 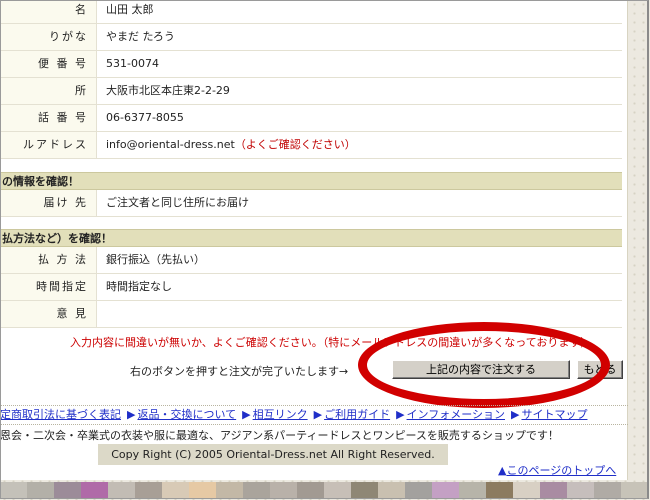 I want to click on info-row-label: 届け 先, so click(x=65, y=202).